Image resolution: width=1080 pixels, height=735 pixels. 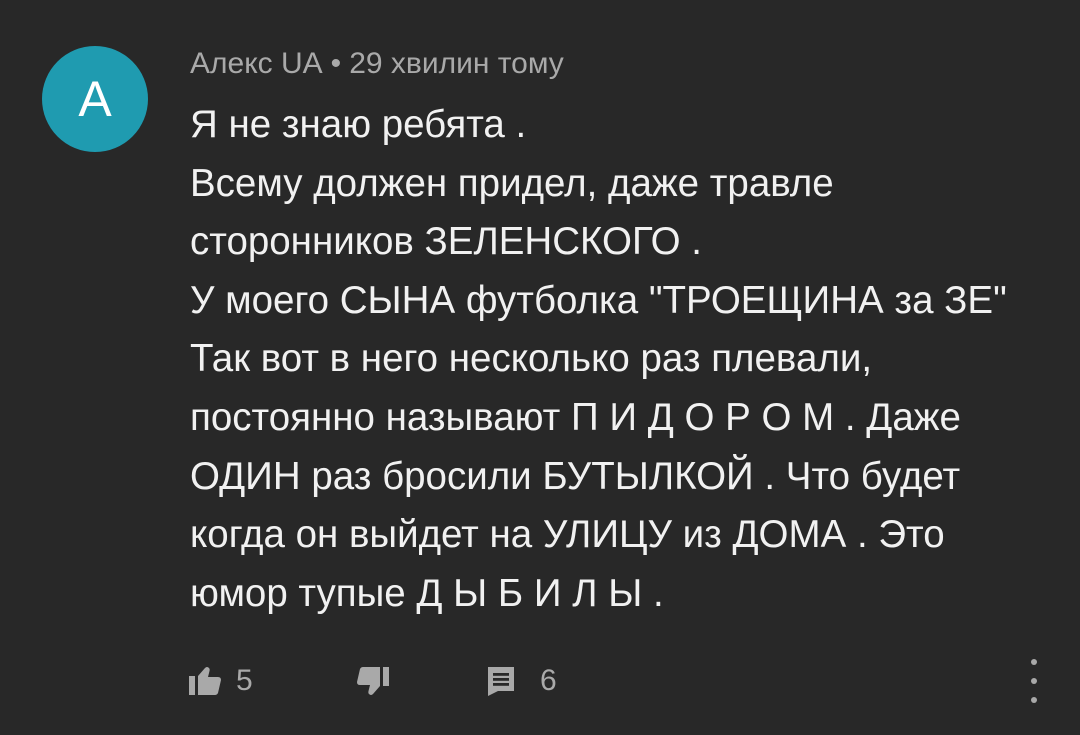 I want to click on dislike-button, so click(x=373, y=681).